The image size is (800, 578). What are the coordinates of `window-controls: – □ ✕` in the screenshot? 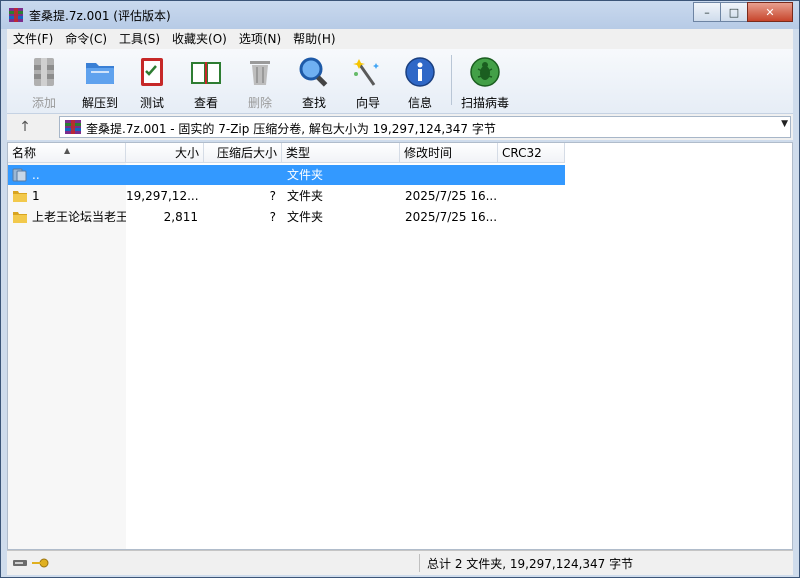 It's located at (743, 12).